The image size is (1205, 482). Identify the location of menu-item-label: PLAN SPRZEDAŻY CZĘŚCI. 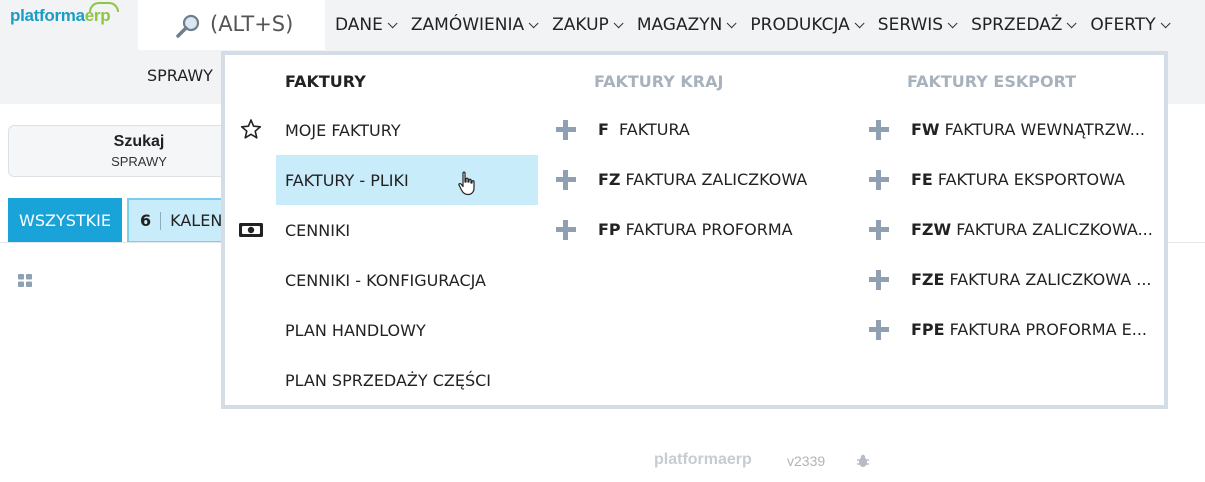
(388, 380).